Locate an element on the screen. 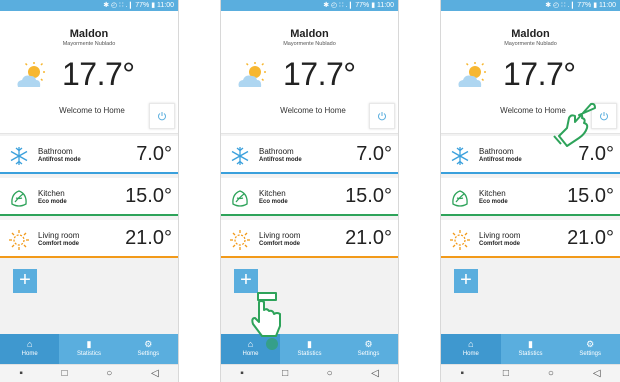  room-temperature: 15.0° is located at coordinates (590, 196).